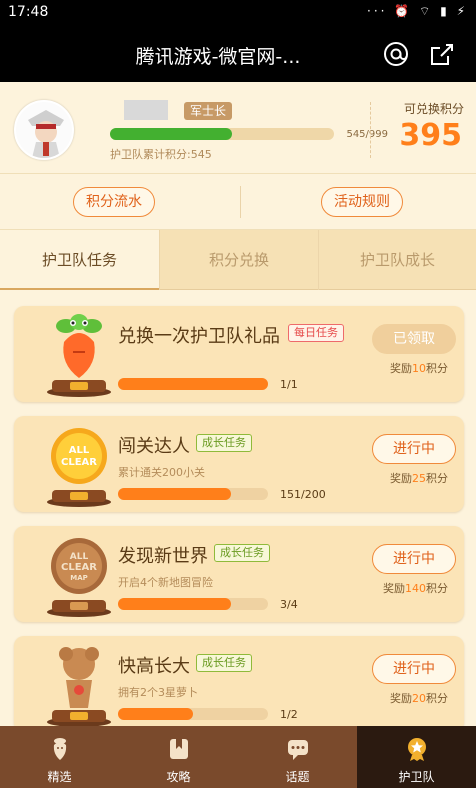  I want to click on nav-label: 攻略, so click(178, 777).